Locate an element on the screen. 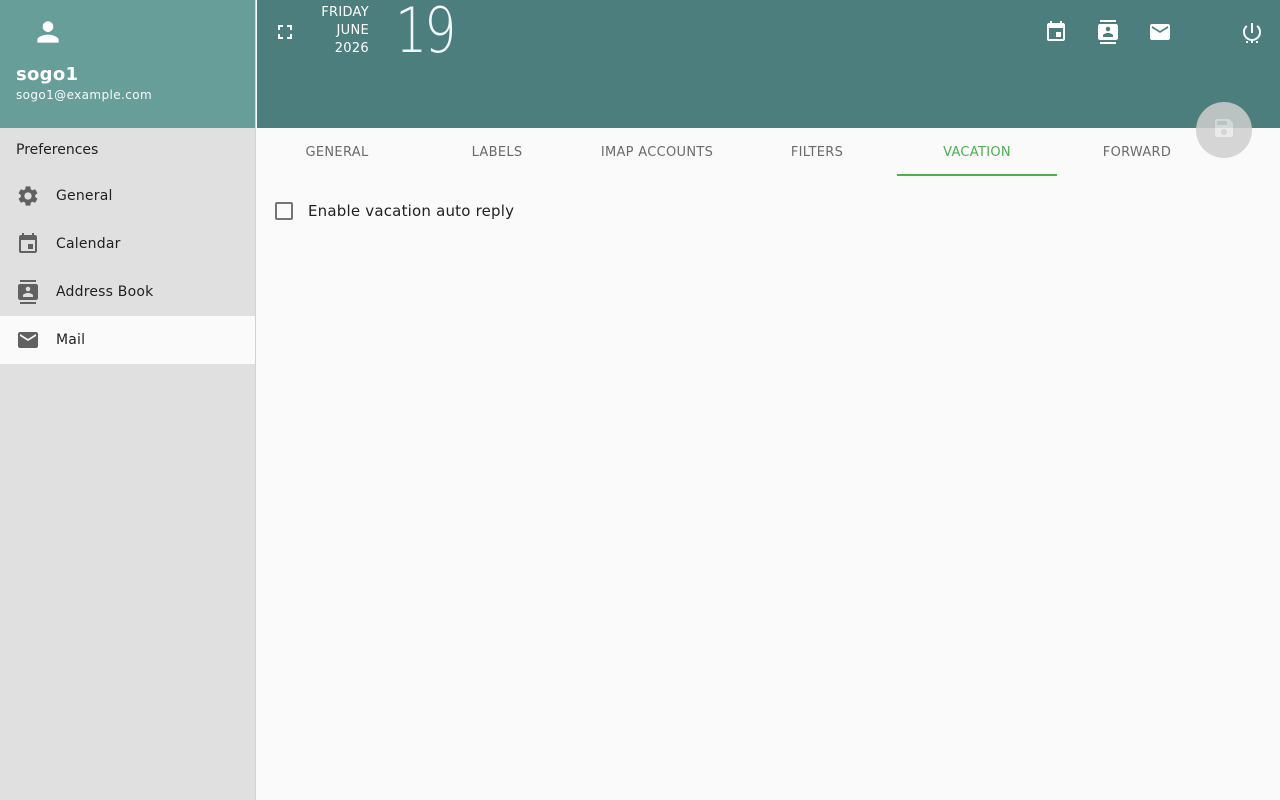 Image resolution: width=1280 pixels, height=800 pixels. sidebar-item-address-book: Address Book is located at coordinates (127, 292).